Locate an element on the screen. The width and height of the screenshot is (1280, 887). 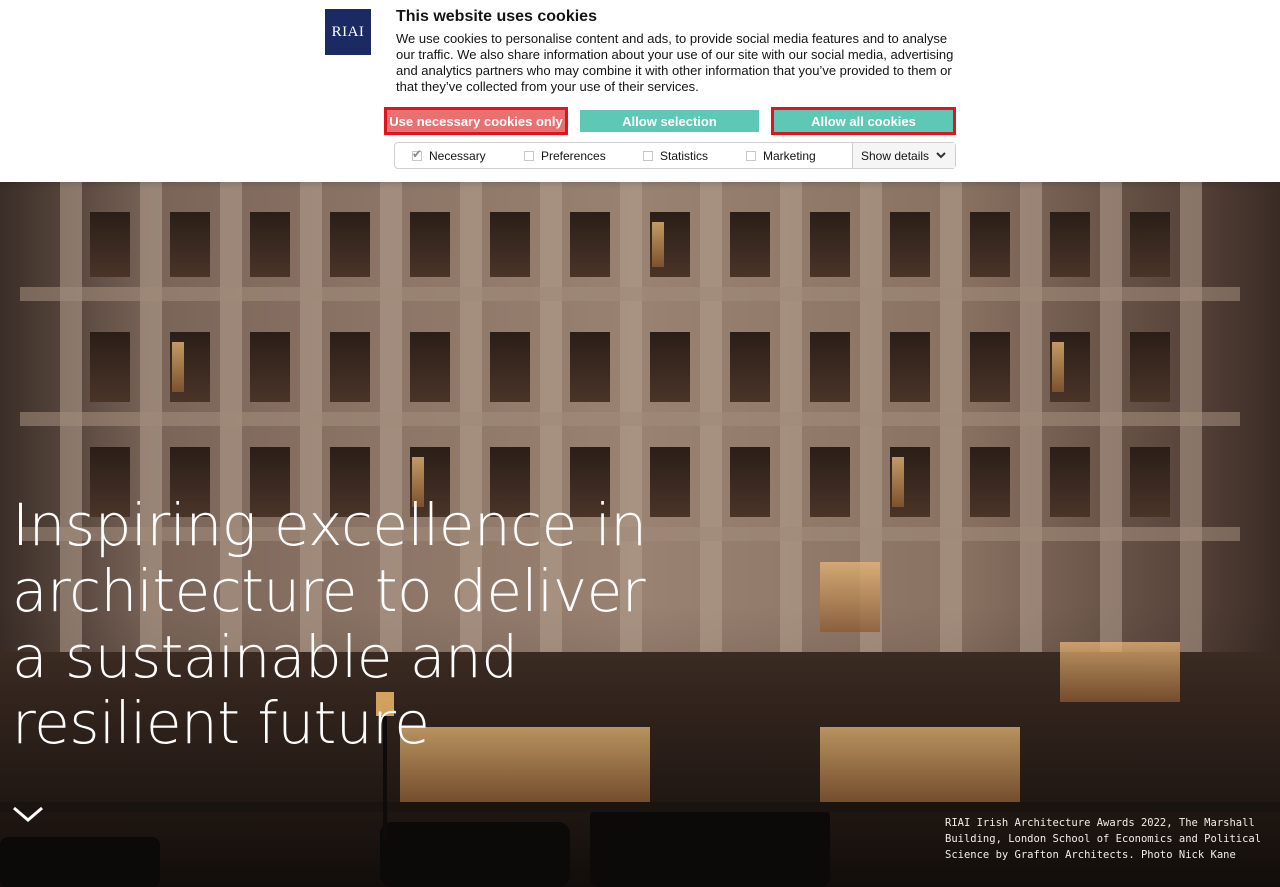
marketing-checkbox: Marketing is located at coordinates (781, 156).